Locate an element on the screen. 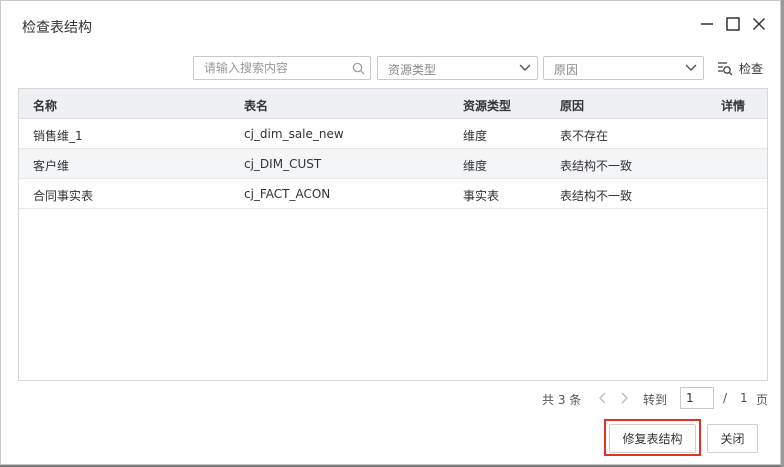 The width and height of the screenshot is (784, 467). search-input is located at coordinates (269, 68).